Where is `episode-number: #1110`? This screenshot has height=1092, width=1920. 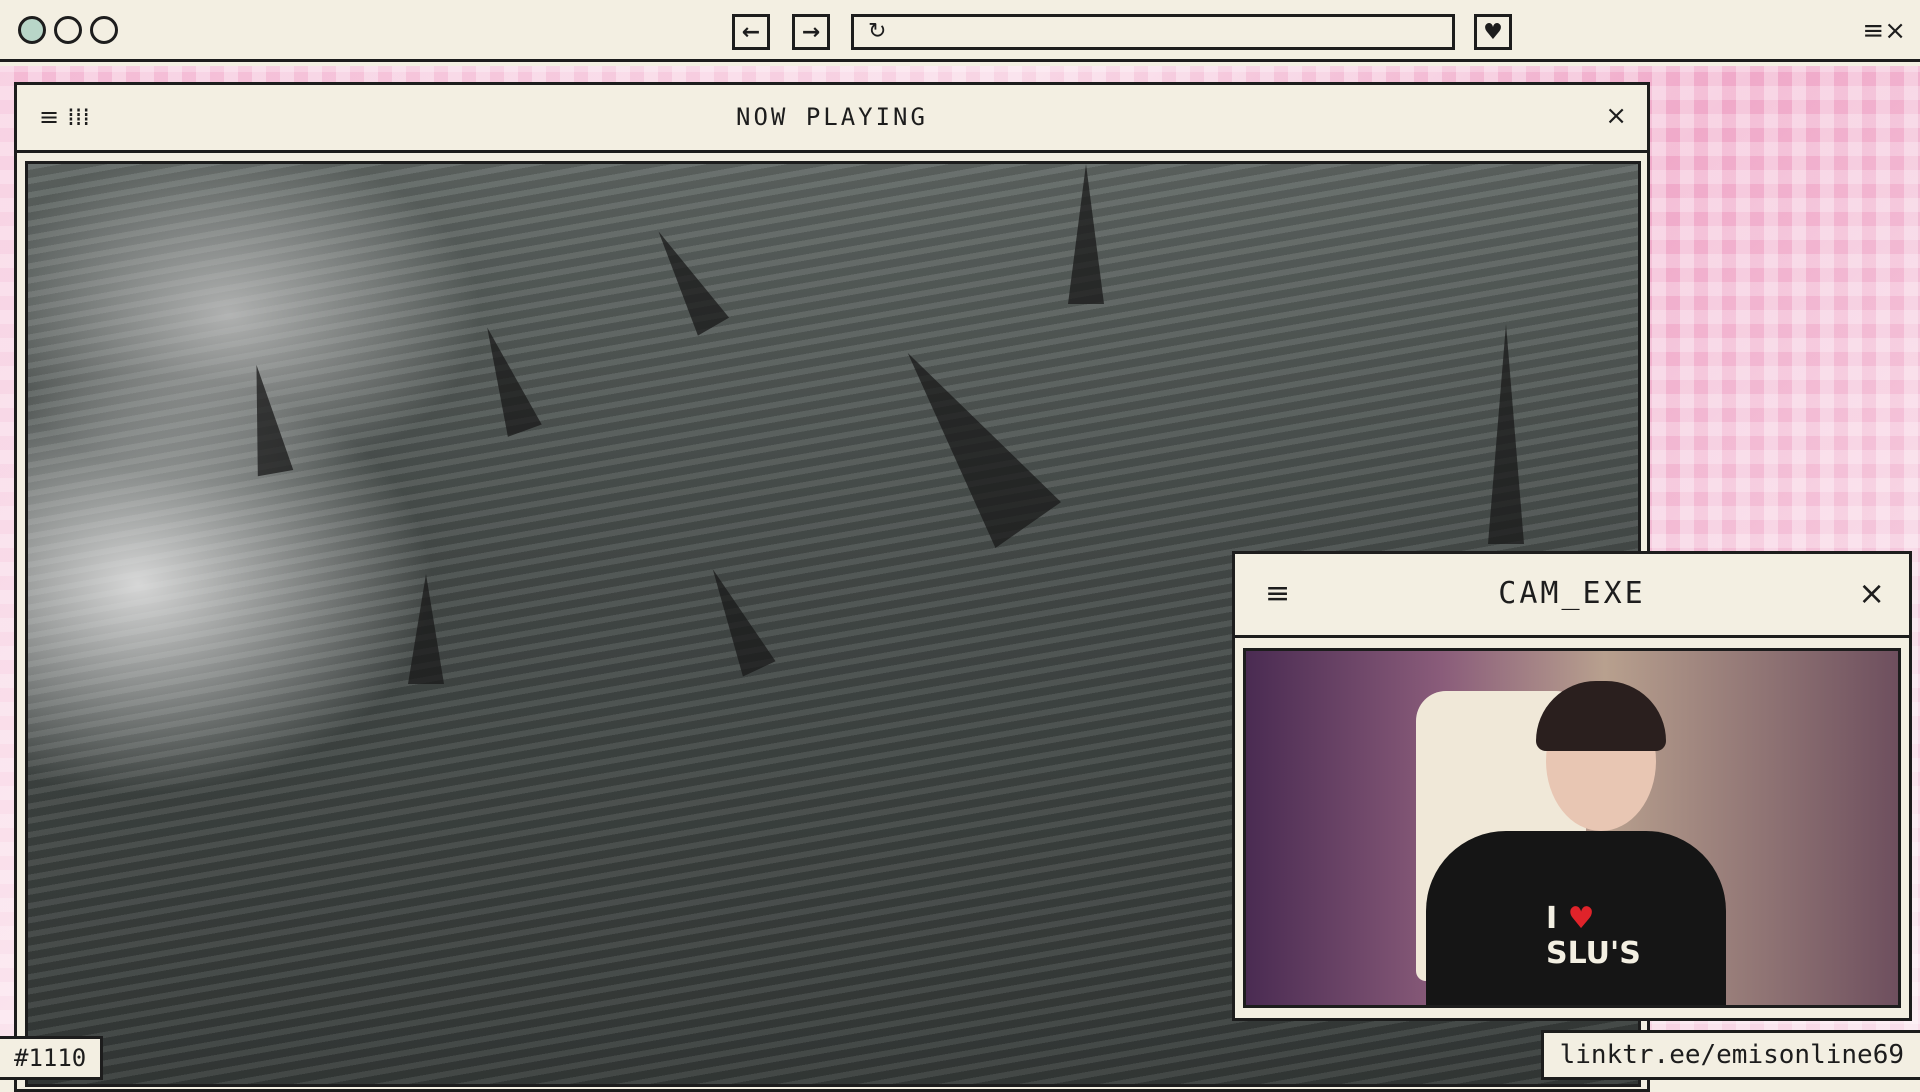
episode-number: #1110 is located at coordinates (52, 1058).